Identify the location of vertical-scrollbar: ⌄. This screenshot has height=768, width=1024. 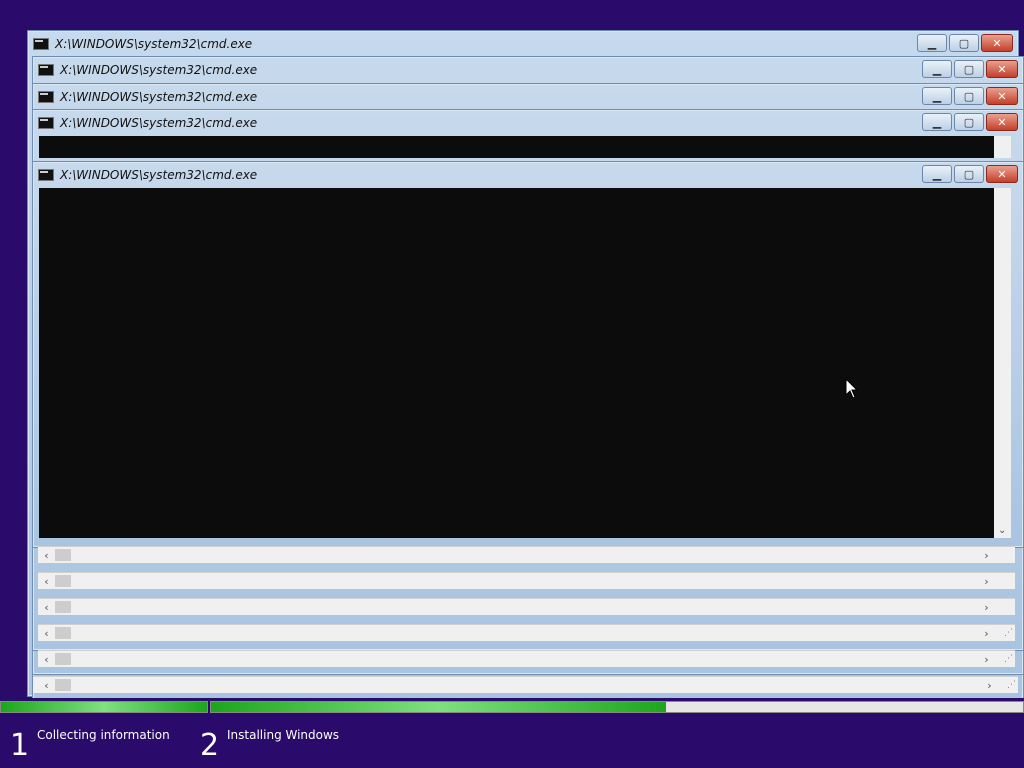
(1002, 363).